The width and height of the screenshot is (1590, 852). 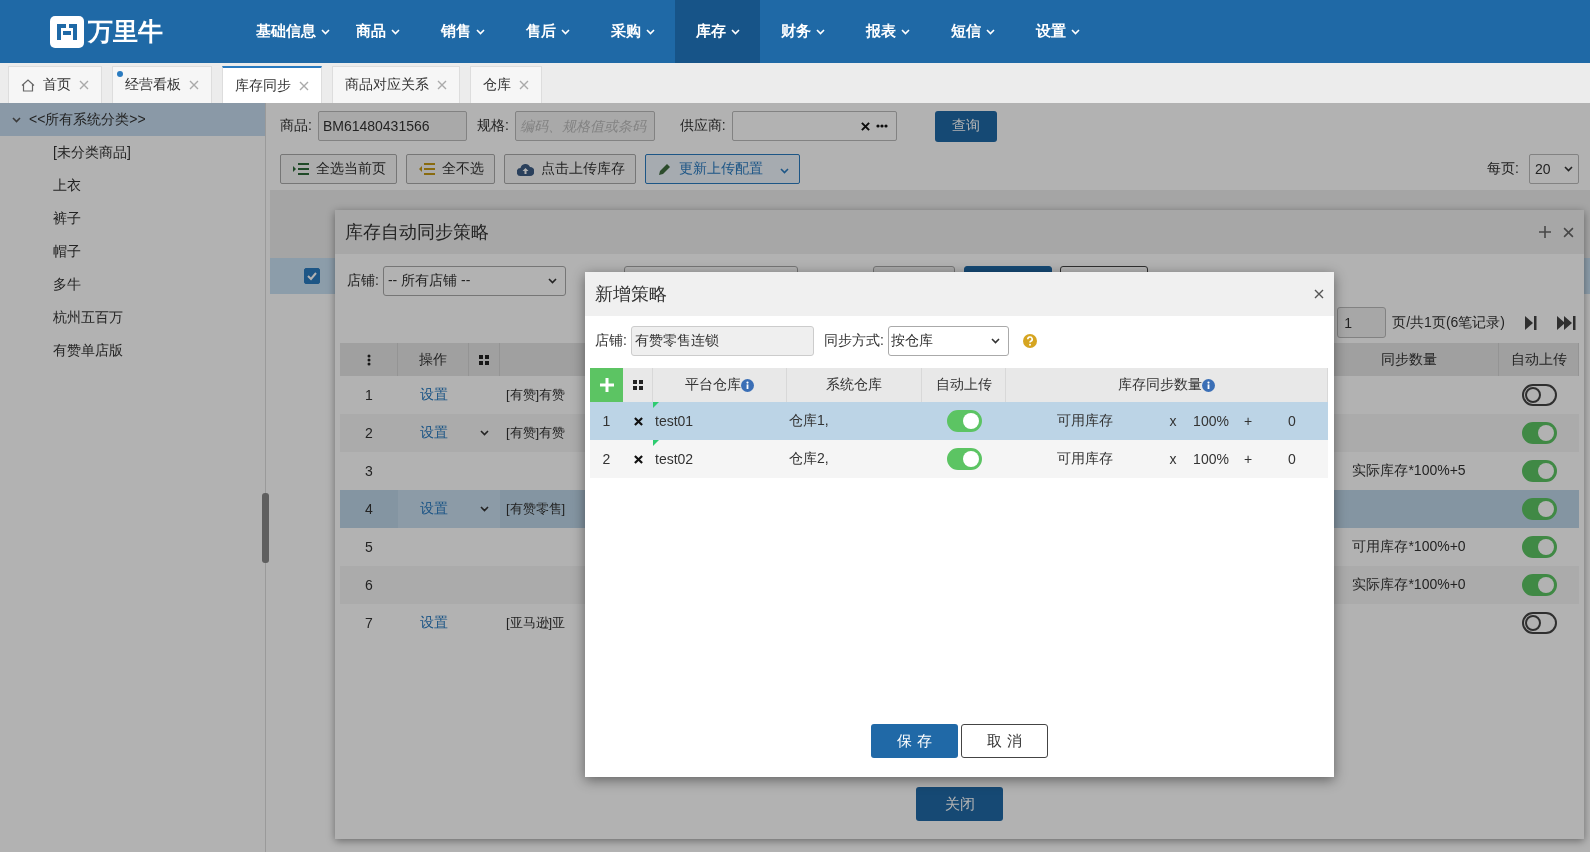 What do you see at coordinates (713, 385) in the screenshot?
I see `column-header: 平台仓库` at bounding box center [713, 385].